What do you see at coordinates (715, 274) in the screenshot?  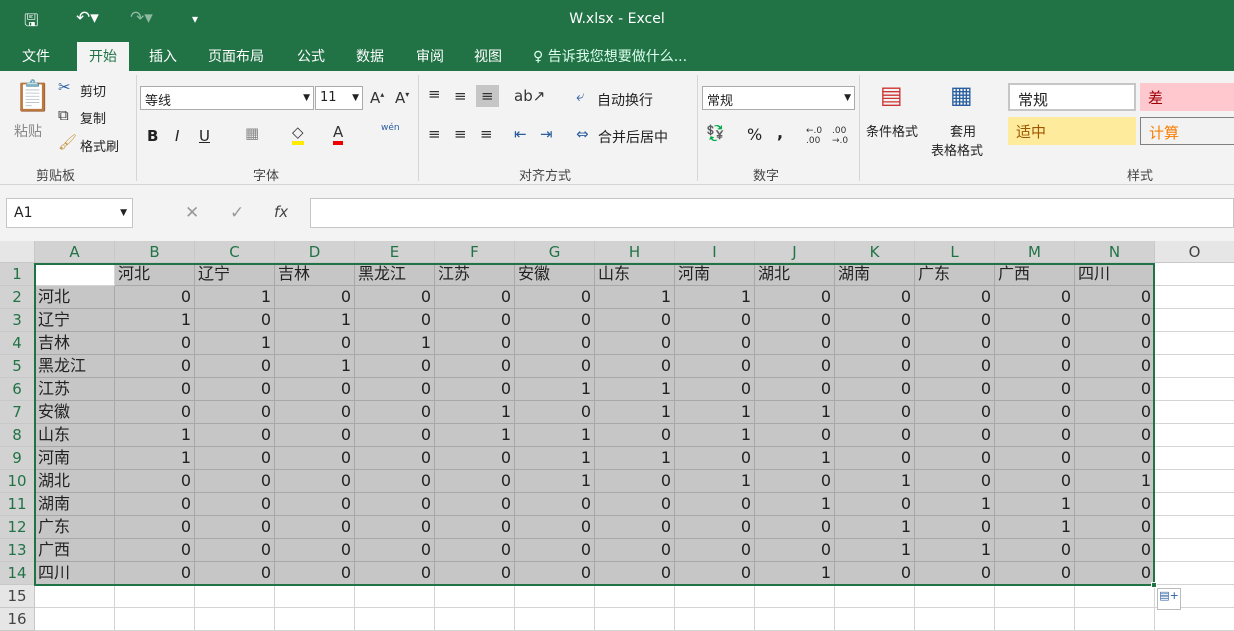 I see `cell-I1: 河南` at bounding box center [715, 274].